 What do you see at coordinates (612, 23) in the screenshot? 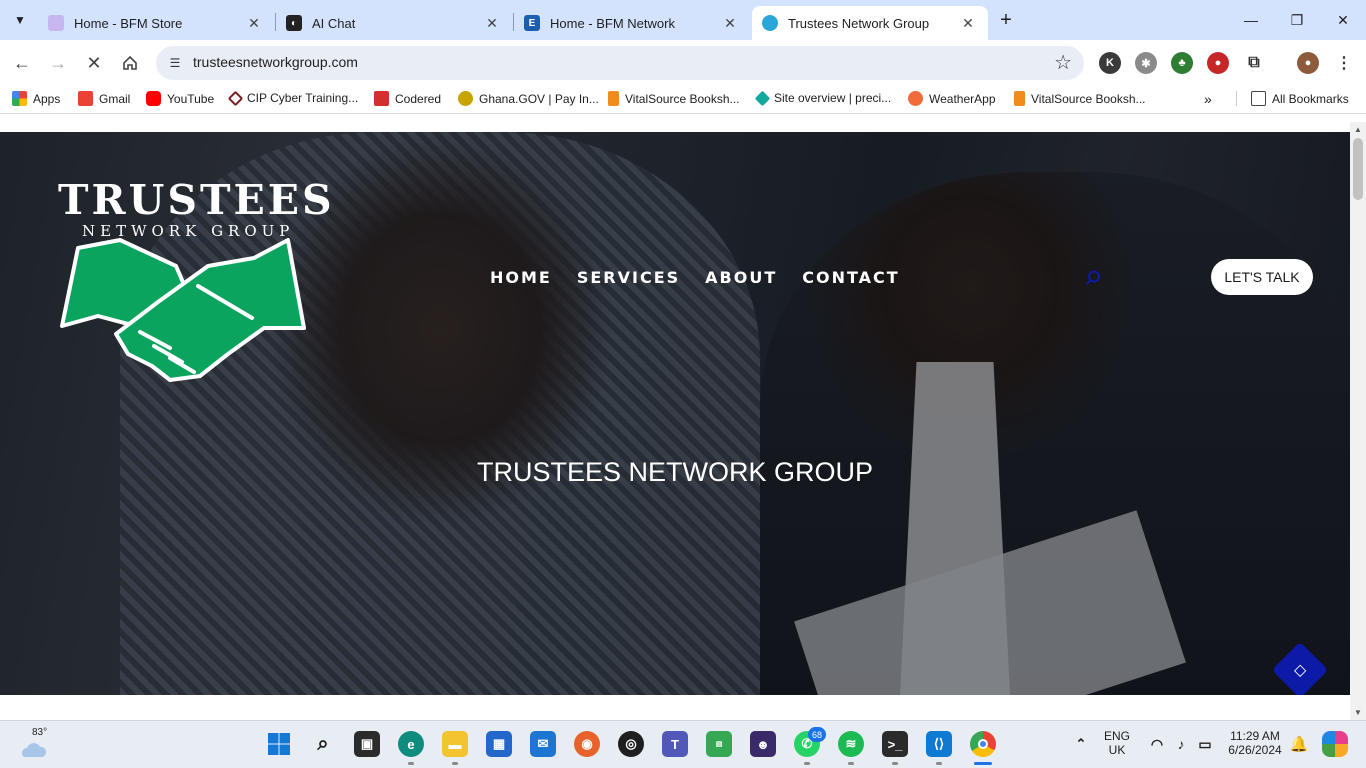
I see `tab-title: Home - BFM Network` at bounding box center [612, 23].